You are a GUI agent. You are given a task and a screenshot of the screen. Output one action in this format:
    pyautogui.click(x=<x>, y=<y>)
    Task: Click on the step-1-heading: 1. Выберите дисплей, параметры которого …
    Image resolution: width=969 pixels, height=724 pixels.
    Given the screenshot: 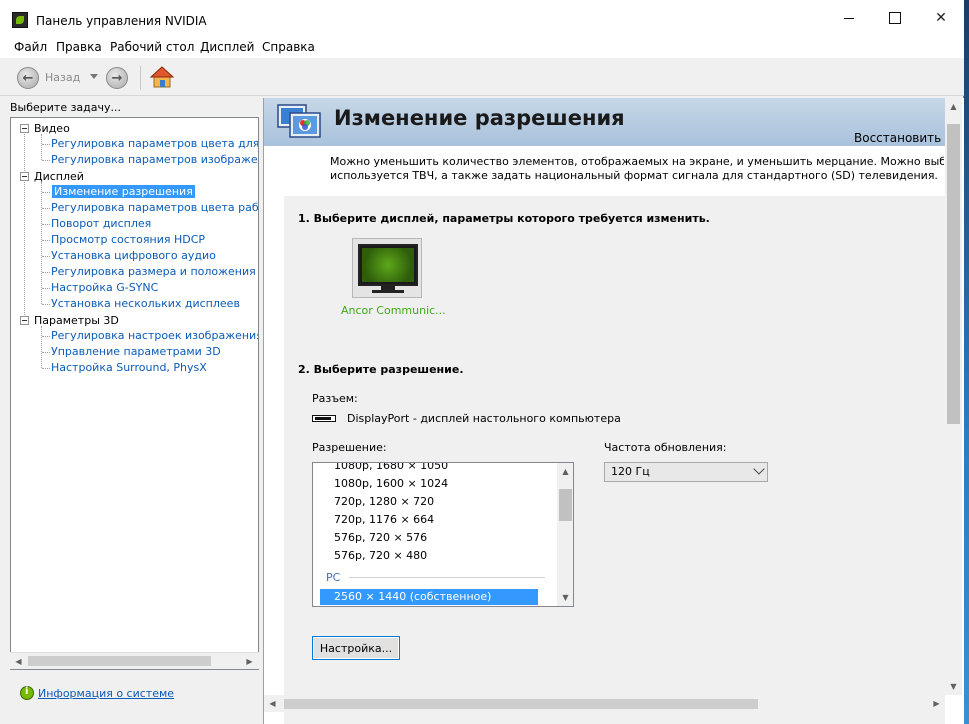 What is the action you would take?
    pyautogui.click(x=504, y=218)
    